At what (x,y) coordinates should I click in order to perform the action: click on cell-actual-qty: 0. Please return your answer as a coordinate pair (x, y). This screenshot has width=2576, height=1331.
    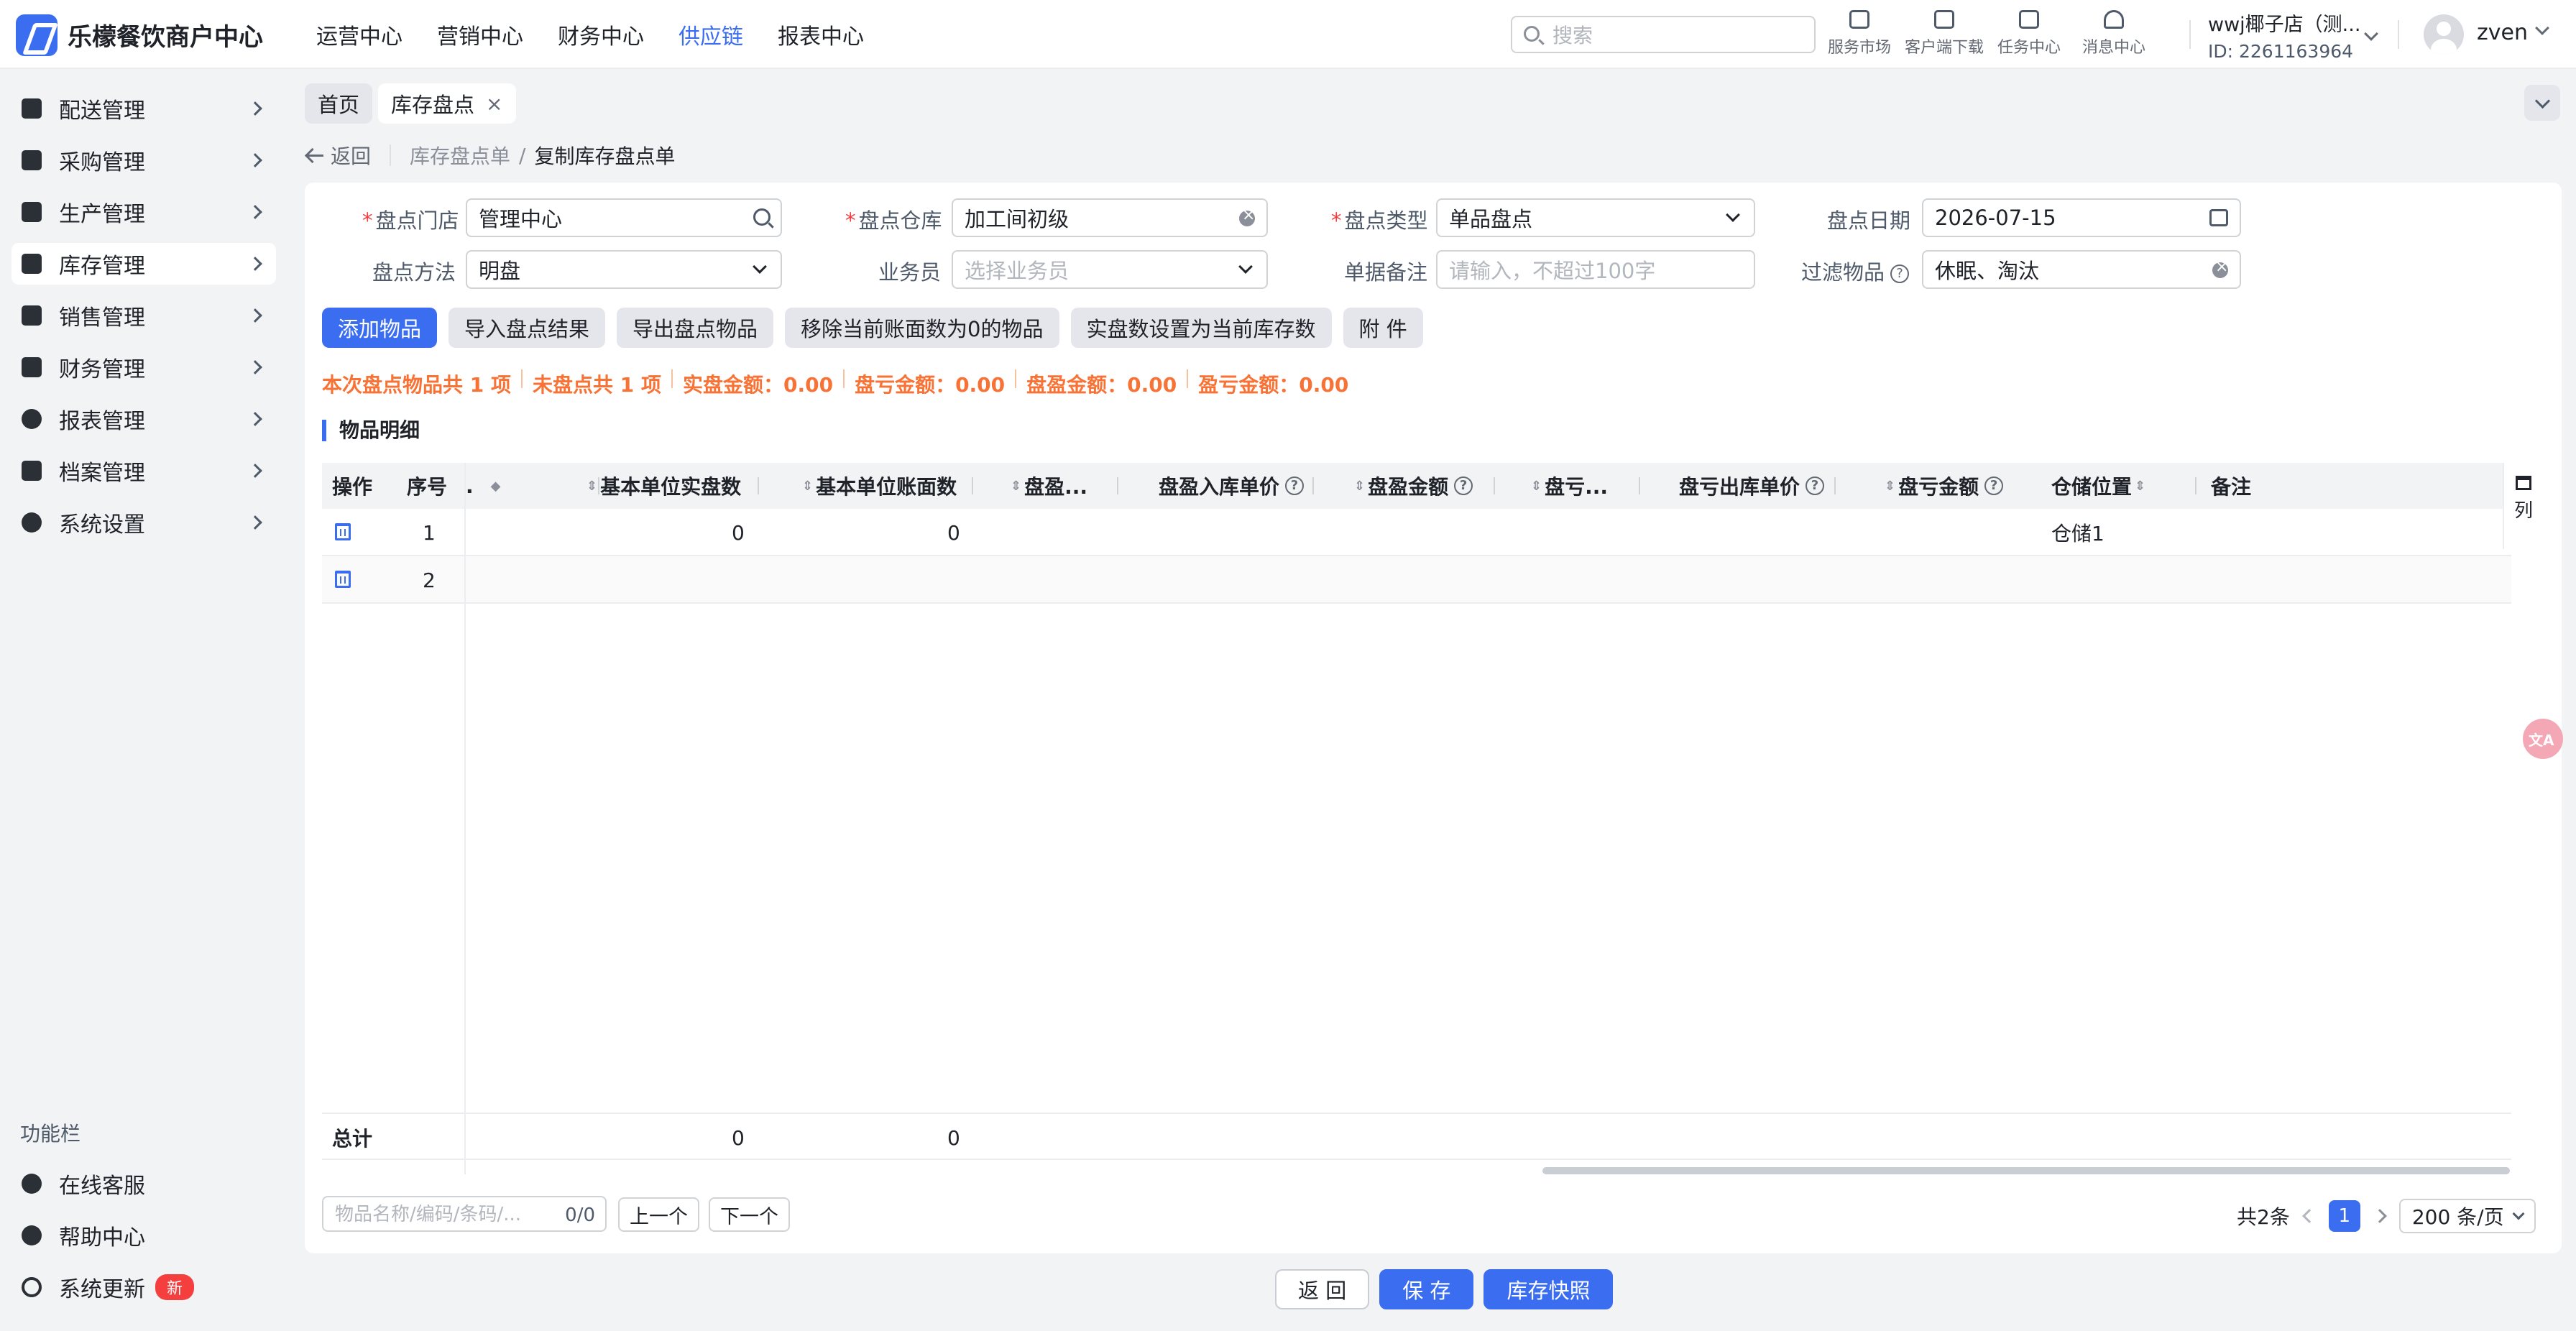
    Looking at the image, I should click on (738, 532).